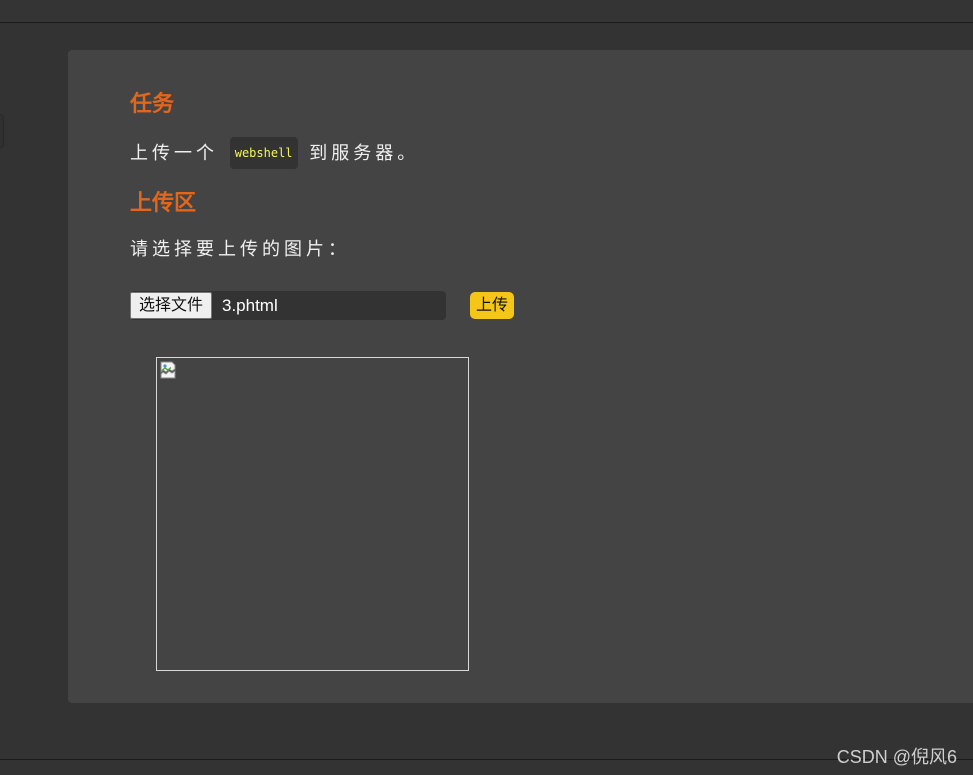  Describe the element at coordinates (250, 305) in the screenshot. I see `selected-file-name: 3.phtml` at that location.